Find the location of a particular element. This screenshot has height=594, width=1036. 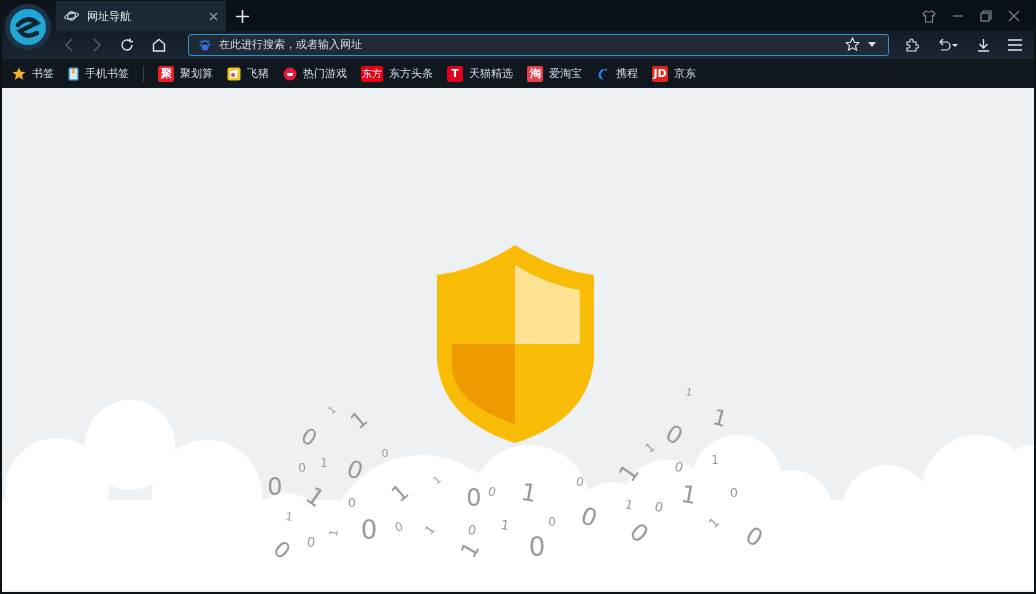

address-bar: 在此进行搜索，或者输入网址 is located at coordinates (538, 44).